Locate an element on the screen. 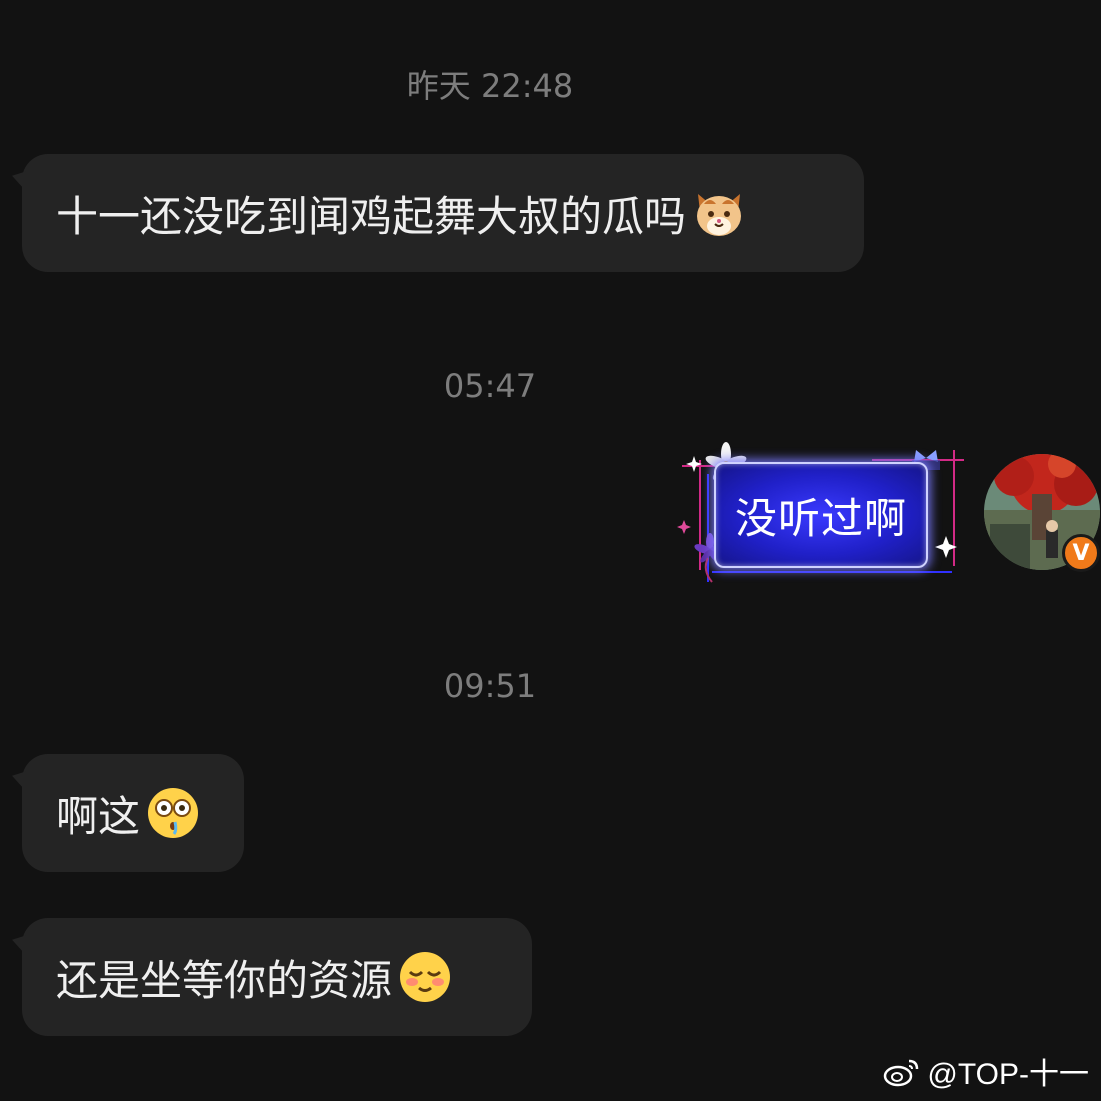 This screenshot has height=1101, width=1101. message-text: 没听过啊 is located at coordinates (821, 515).